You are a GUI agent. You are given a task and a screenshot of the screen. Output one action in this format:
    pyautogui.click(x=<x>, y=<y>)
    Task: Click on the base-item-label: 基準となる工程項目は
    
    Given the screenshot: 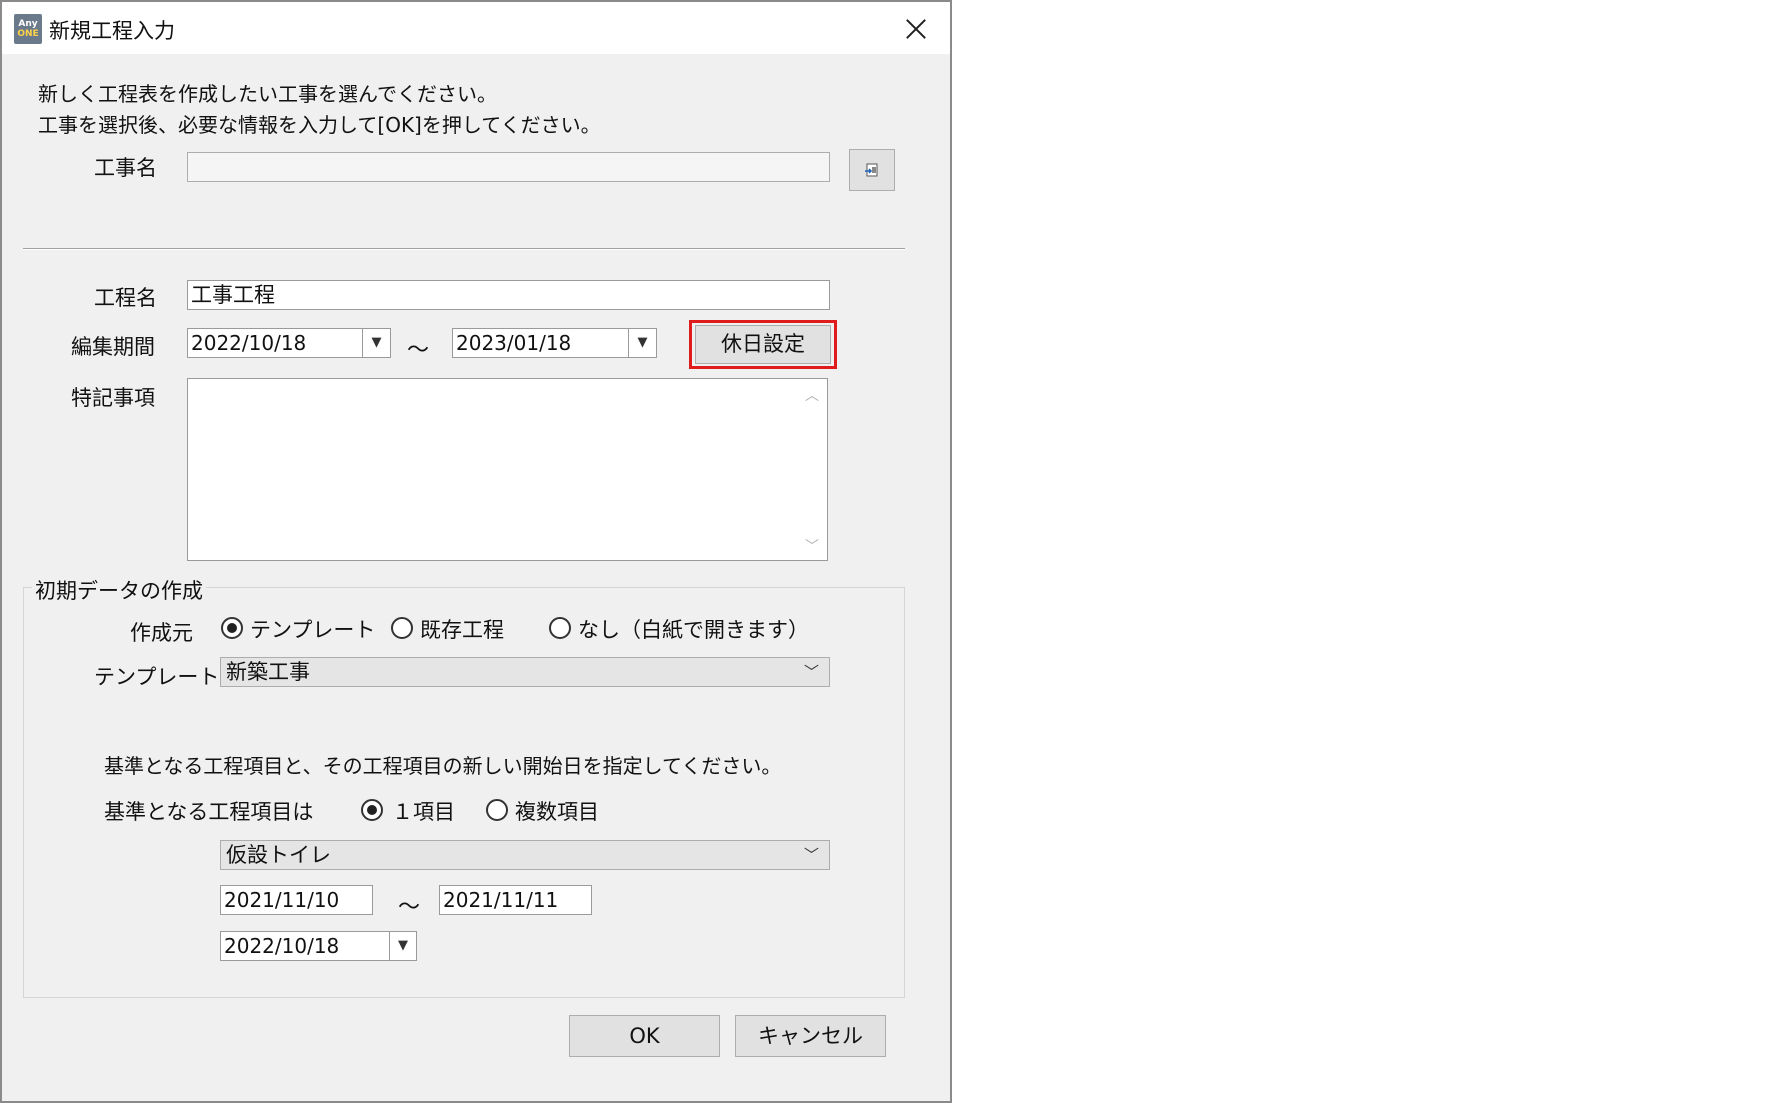 What is the action you would take?
    pyautogui.click(x=209, y=812)
    